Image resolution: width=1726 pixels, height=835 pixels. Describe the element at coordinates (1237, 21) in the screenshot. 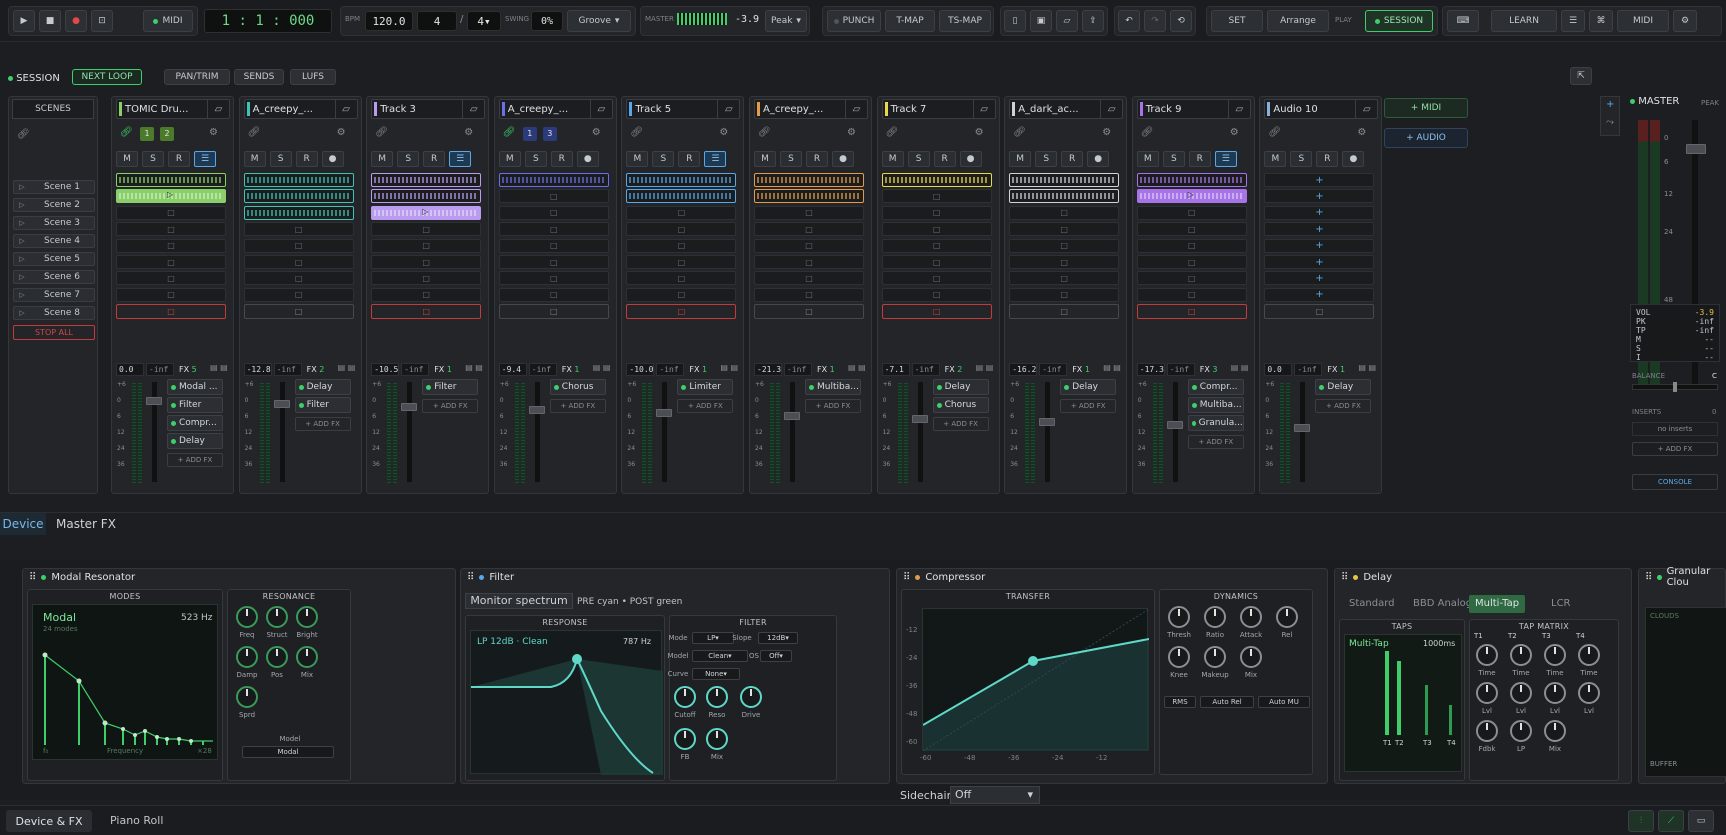

I see `set-button: SET` at that location.